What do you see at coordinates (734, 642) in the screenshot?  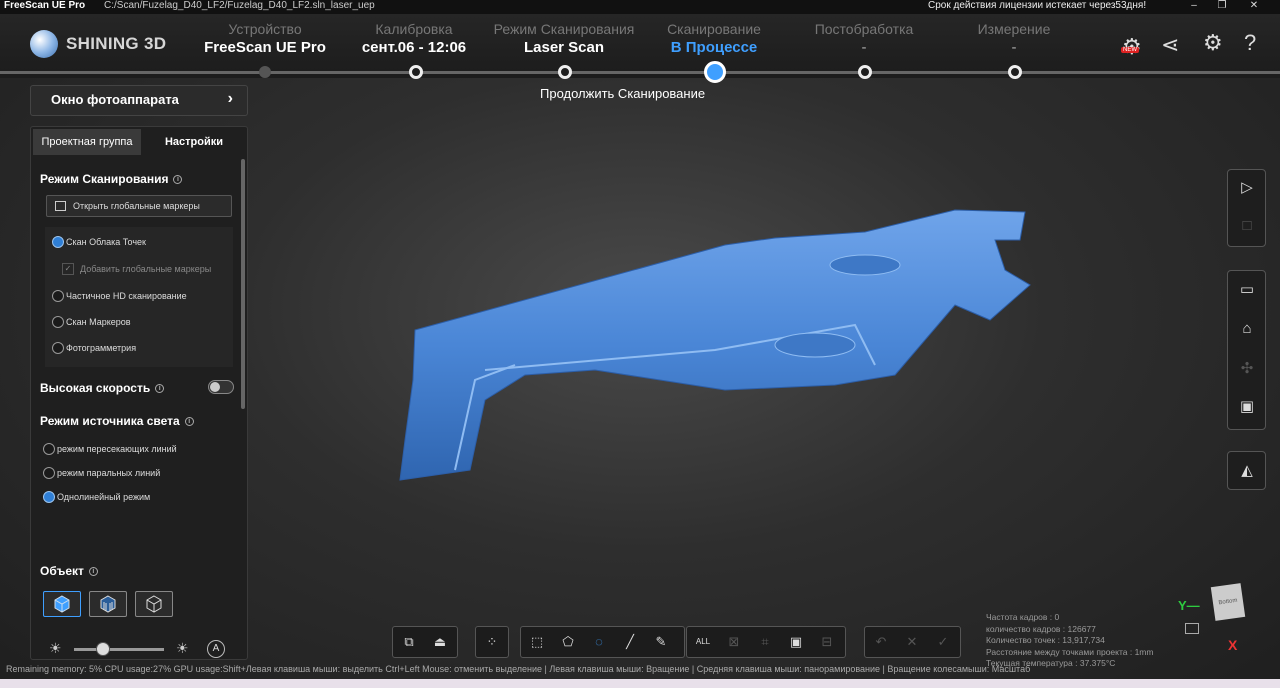 I see `deselect-icon: ⊠` at bounding box center [734, 642].